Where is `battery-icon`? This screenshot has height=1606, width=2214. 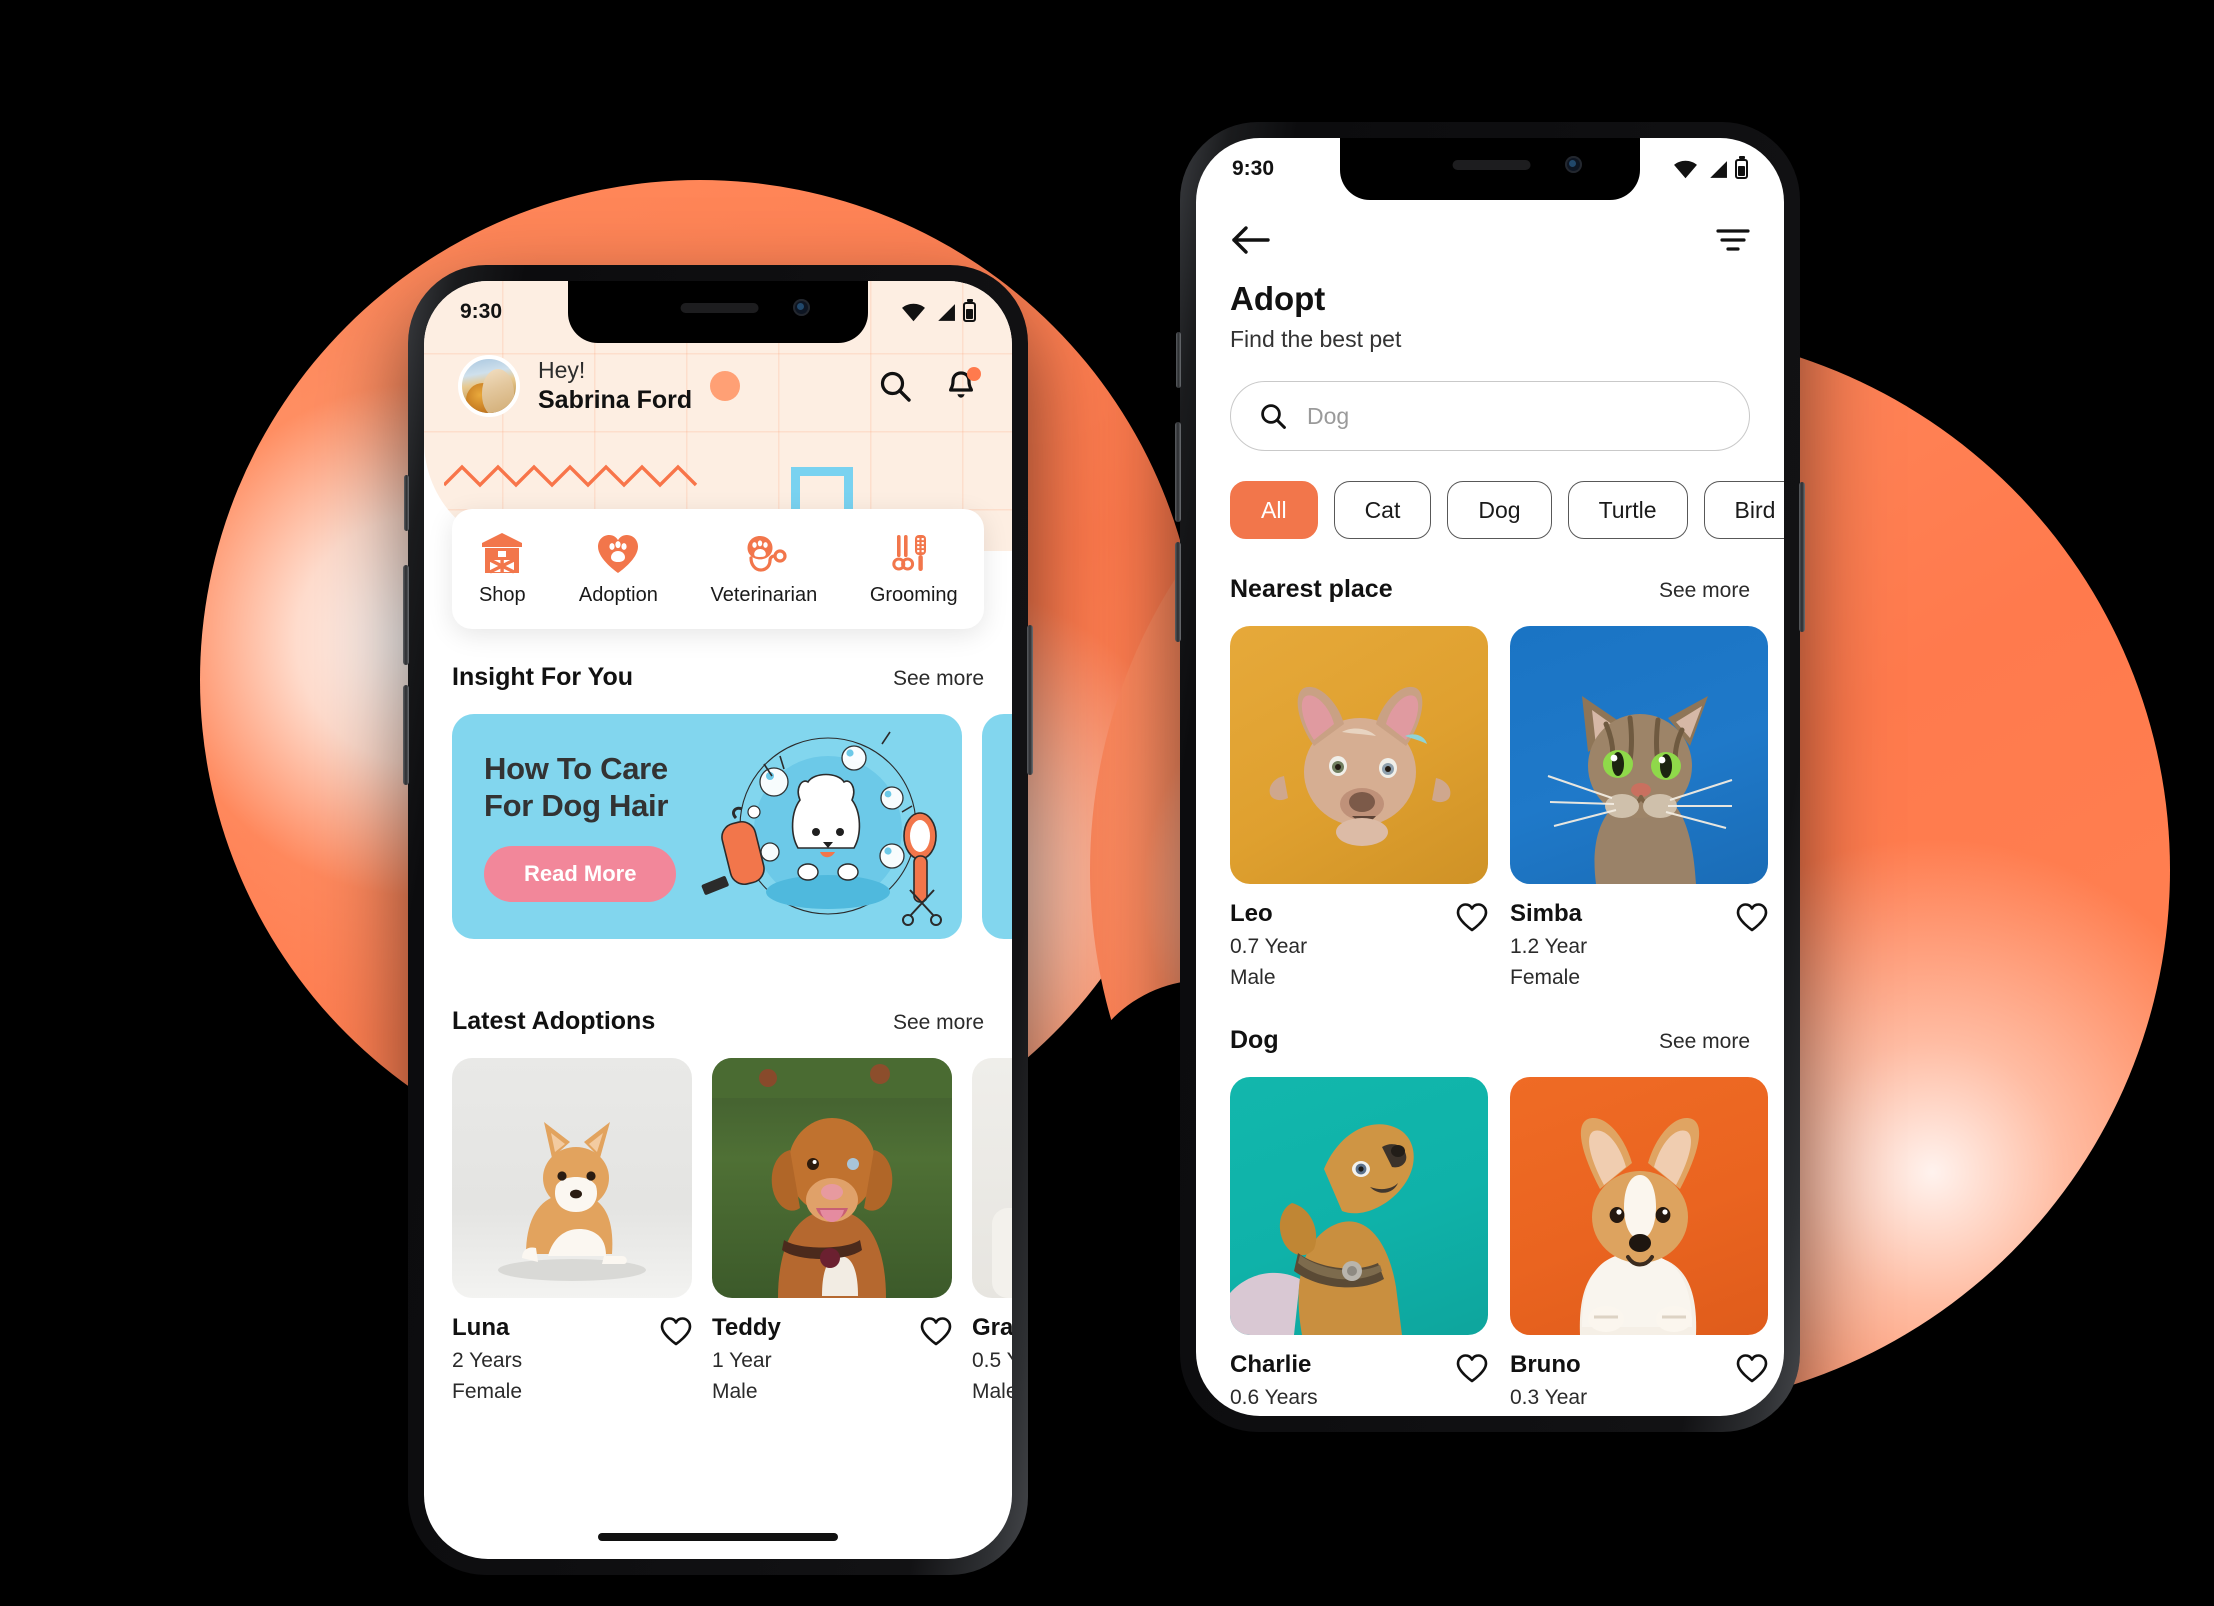
battery-icon is located at coordinates (1741, 169).